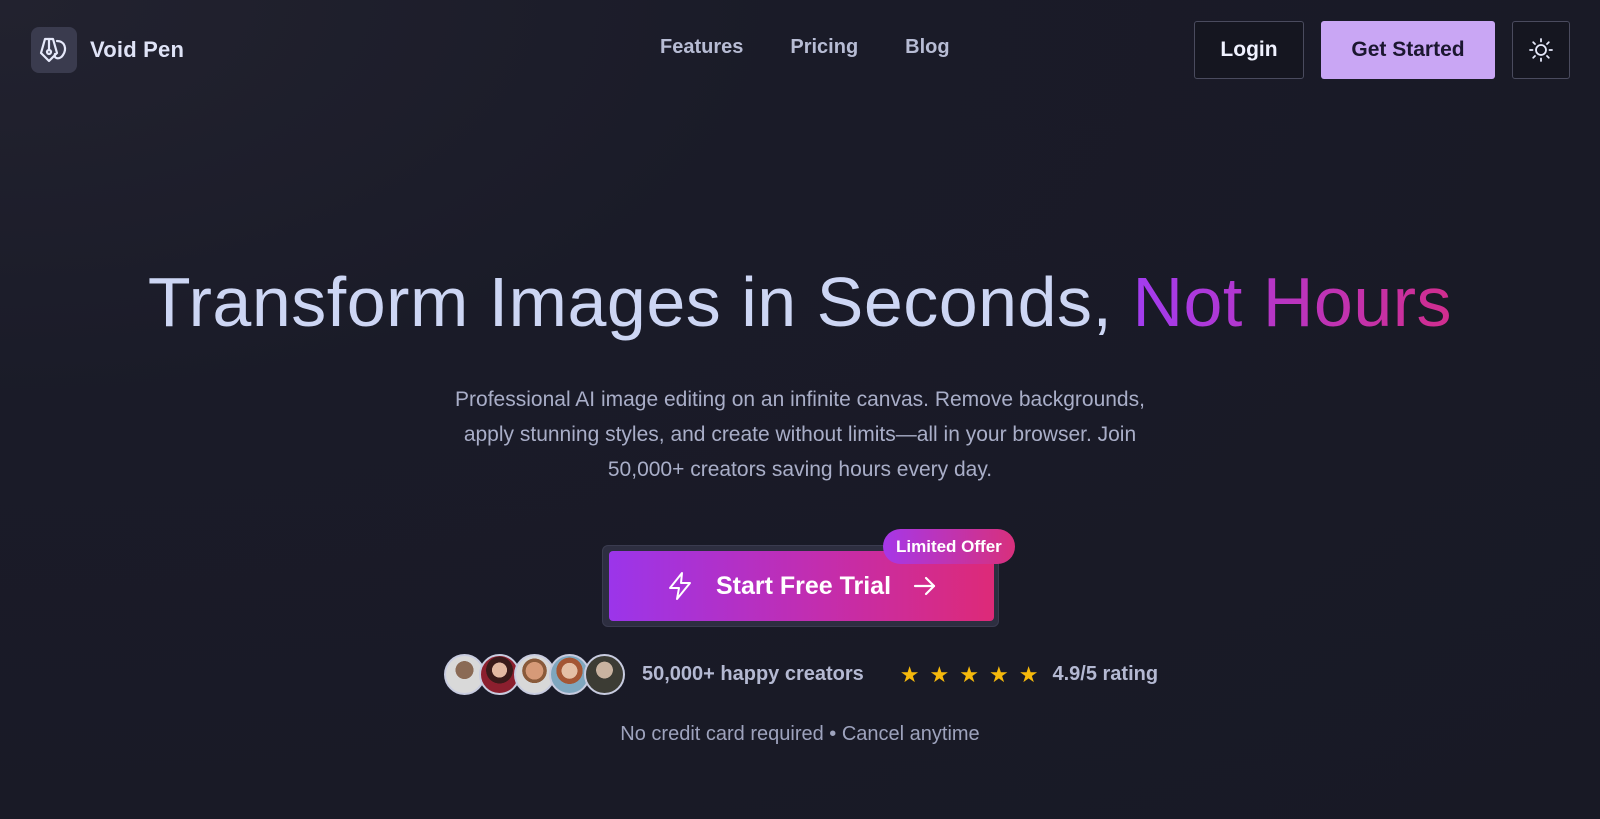 The height and width of the screenshot is (819, 1600). Describe the element at coordinates (701, 47) in the screenshot. I see `nav-link-features: Features` at that location.